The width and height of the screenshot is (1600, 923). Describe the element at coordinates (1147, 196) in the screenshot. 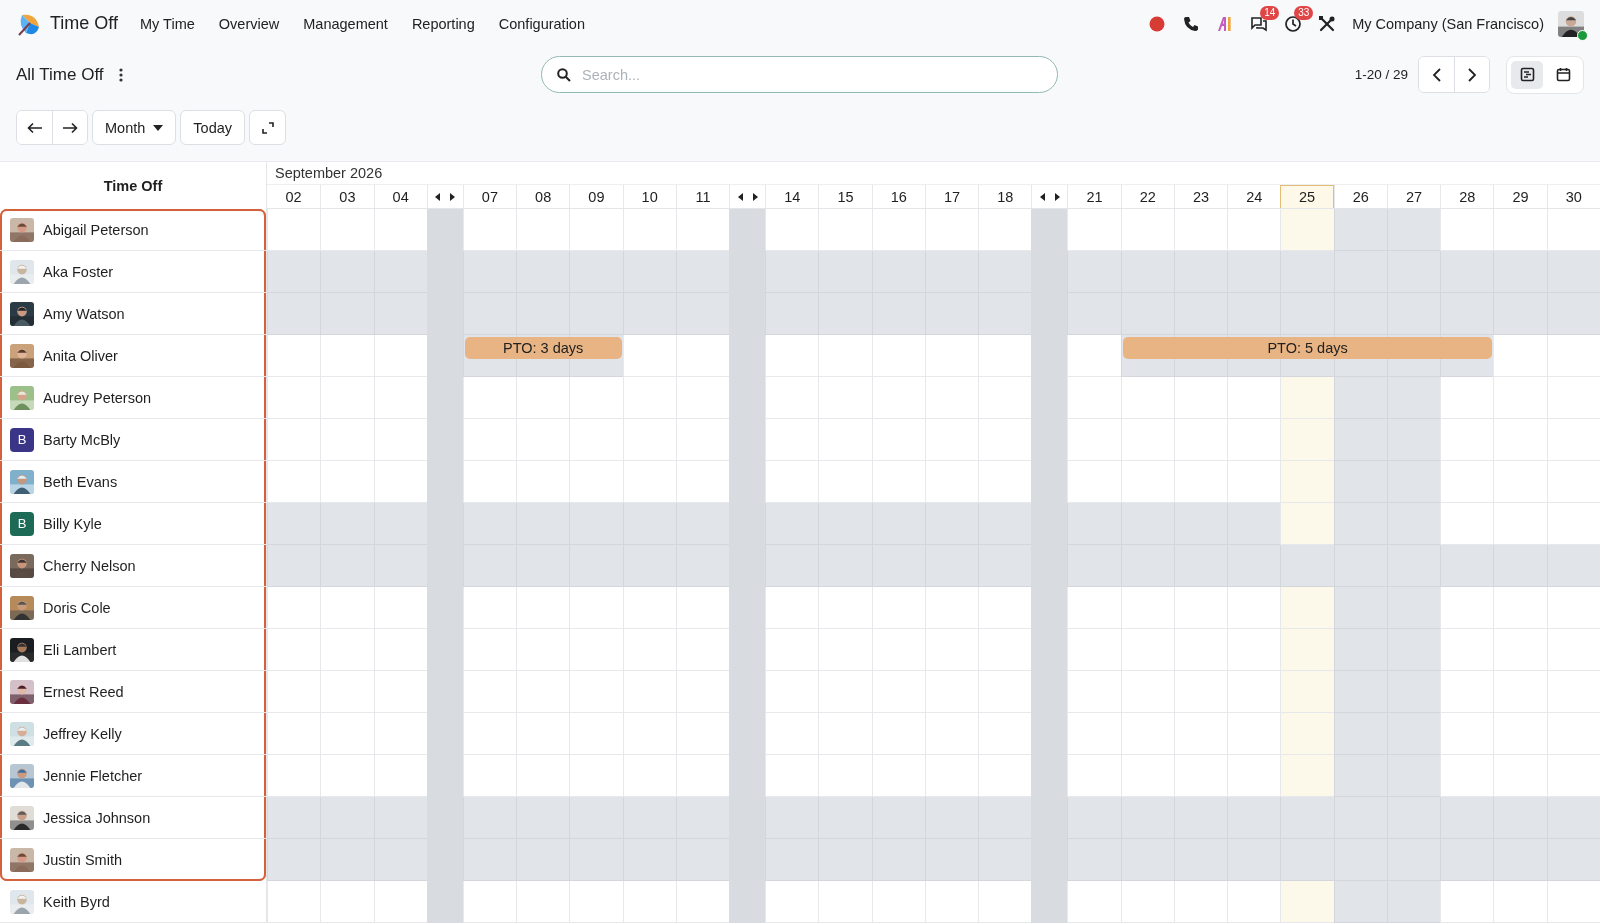

I see `day-header: 22` at that location.